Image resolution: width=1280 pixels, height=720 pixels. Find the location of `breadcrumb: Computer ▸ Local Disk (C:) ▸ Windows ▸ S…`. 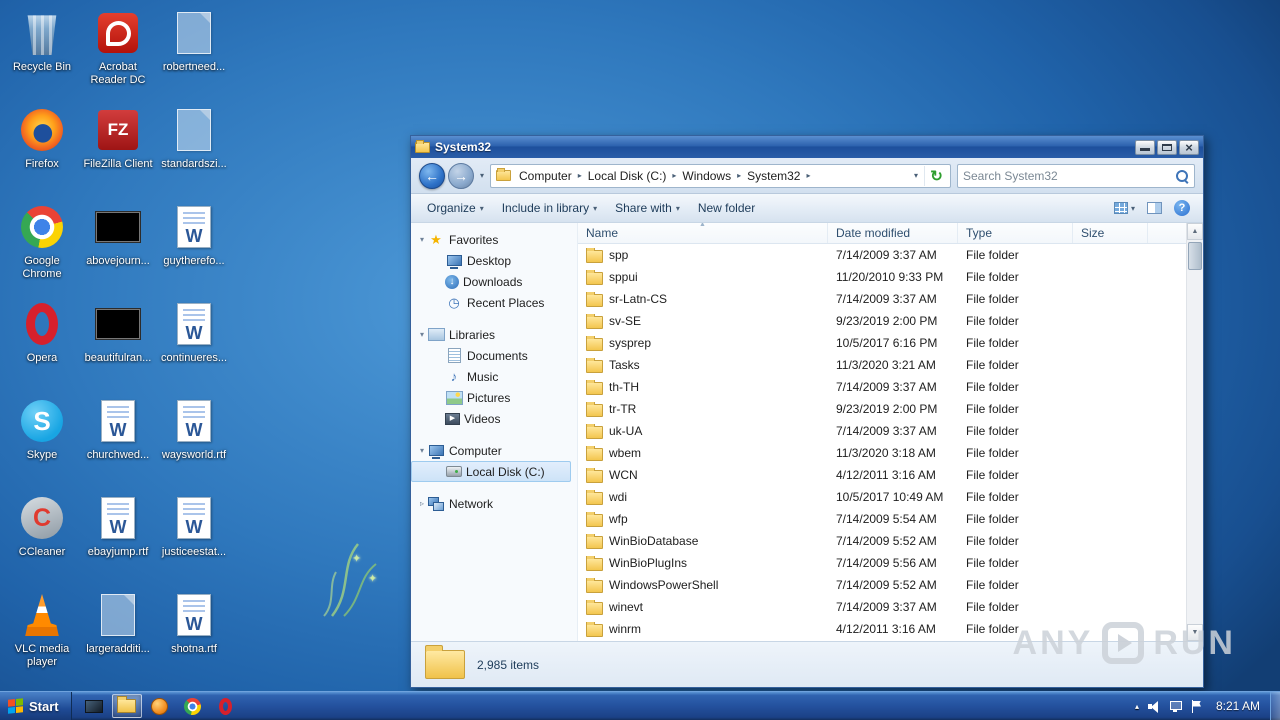

breadcrumb: Computer ▸ Local Disk (C:) ▸ Windows ▸ S… is located at coordinates (720, 175).